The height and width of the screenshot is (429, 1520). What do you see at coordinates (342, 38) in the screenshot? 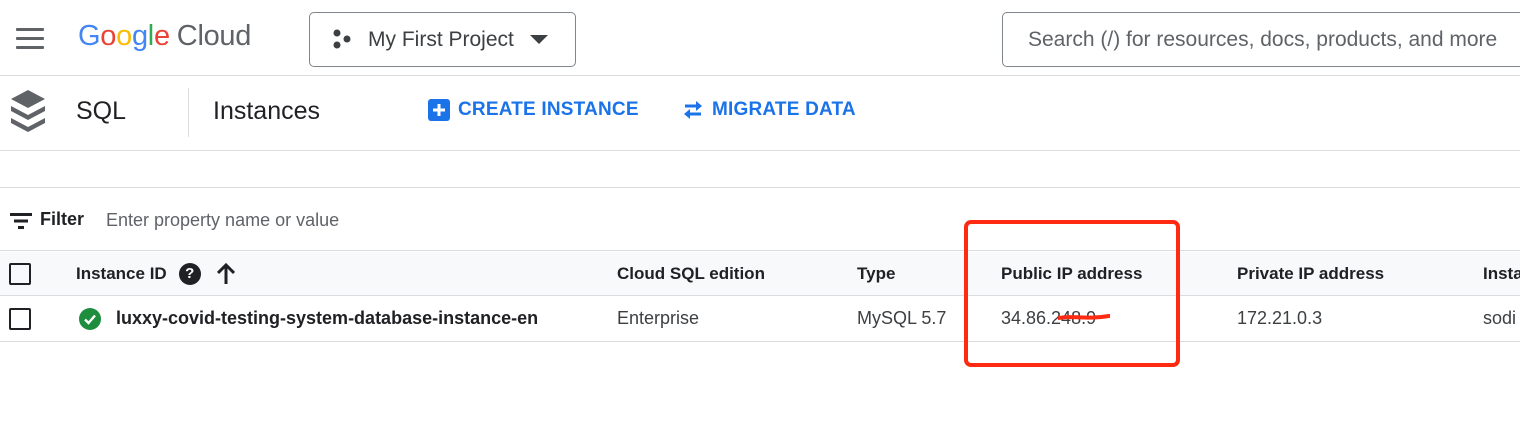
I see `project-icon` at bounding box center [342, 38].